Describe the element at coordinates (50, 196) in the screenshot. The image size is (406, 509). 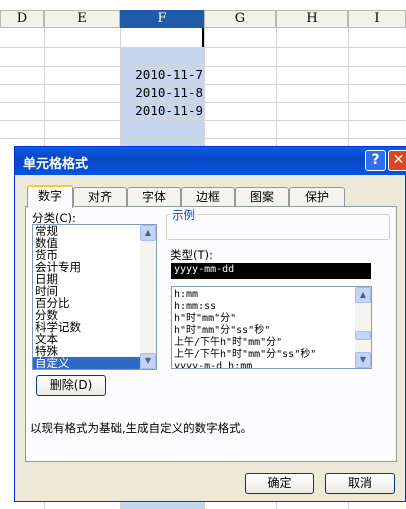
I see `tab-number: 数字` at that location.